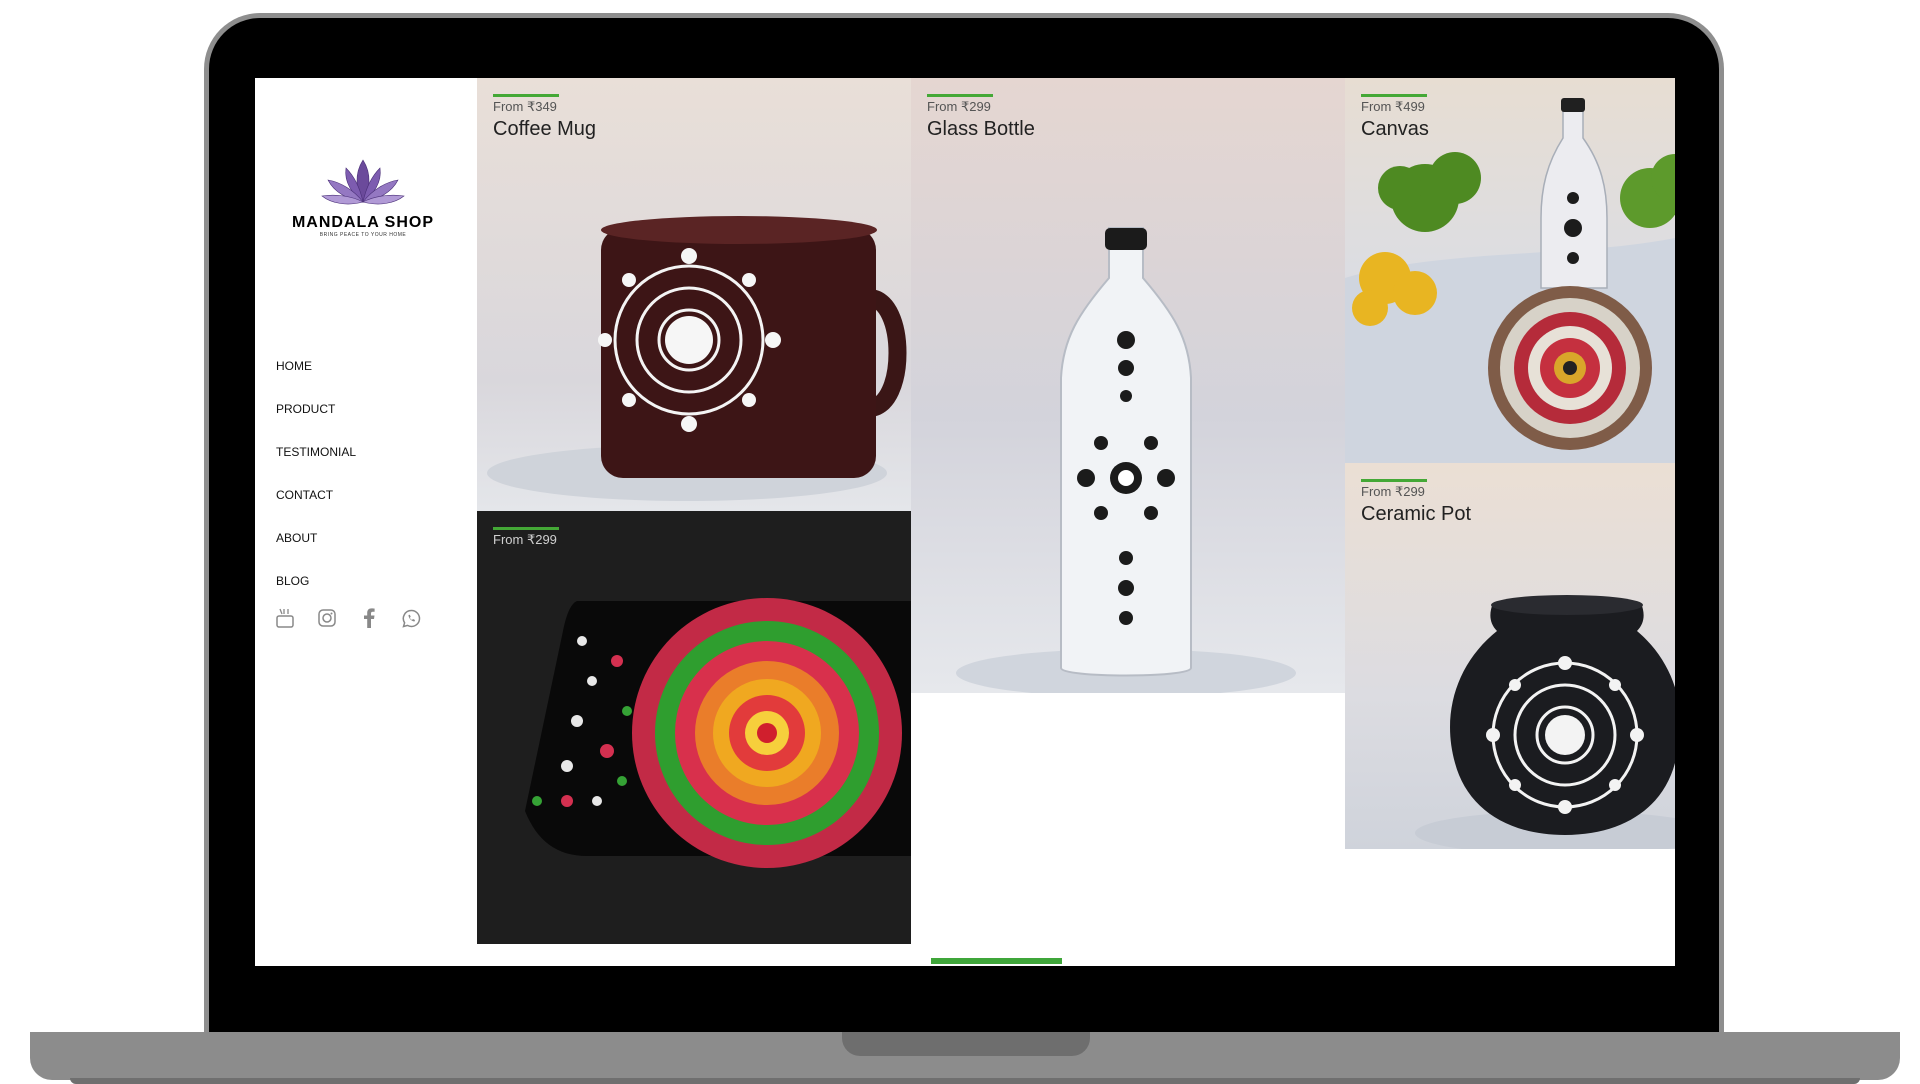 This screenshot has width=1920, height=1084. Describe the element at coordinates (316, 466) in the screenshot. I see `nav-testimonial: TESTIMONIAL` at that location.